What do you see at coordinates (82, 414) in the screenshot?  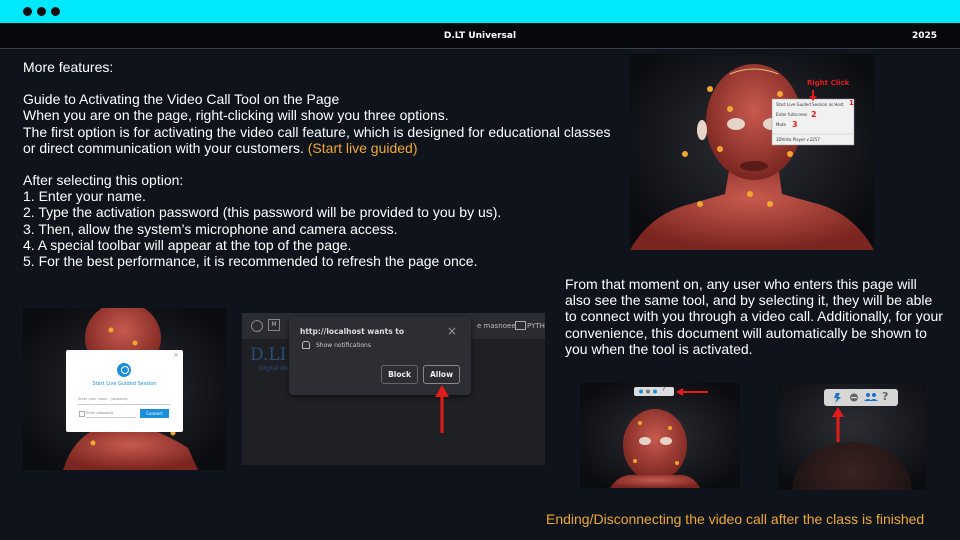 I see `password-checkbox` at bounding box center [82, 414].